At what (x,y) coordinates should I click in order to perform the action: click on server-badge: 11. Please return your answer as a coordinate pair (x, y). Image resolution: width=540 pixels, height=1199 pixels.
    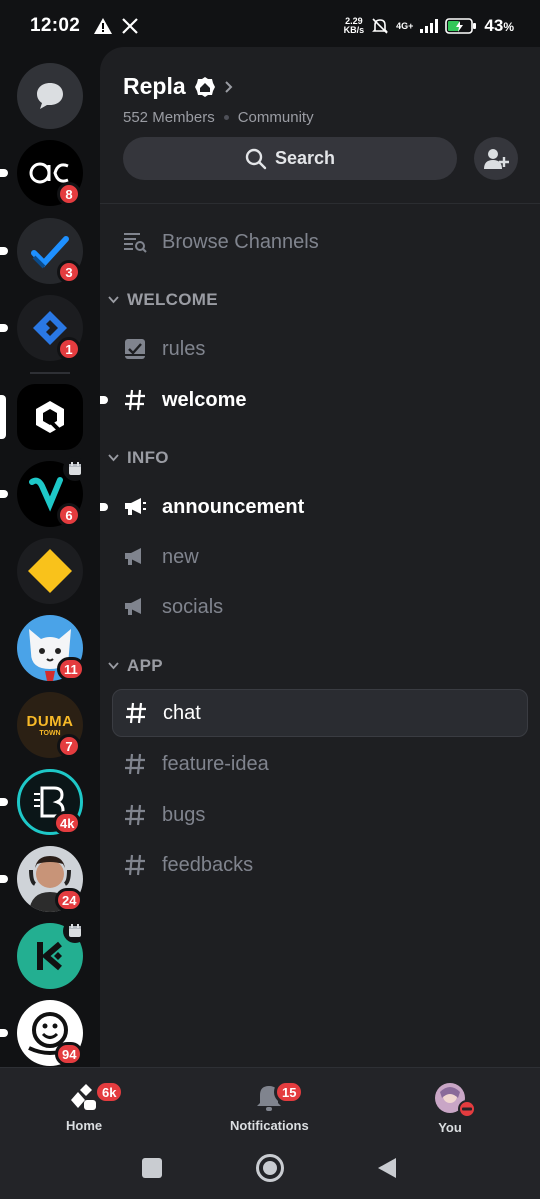
    Looking at the image, I should click on (71, 669).